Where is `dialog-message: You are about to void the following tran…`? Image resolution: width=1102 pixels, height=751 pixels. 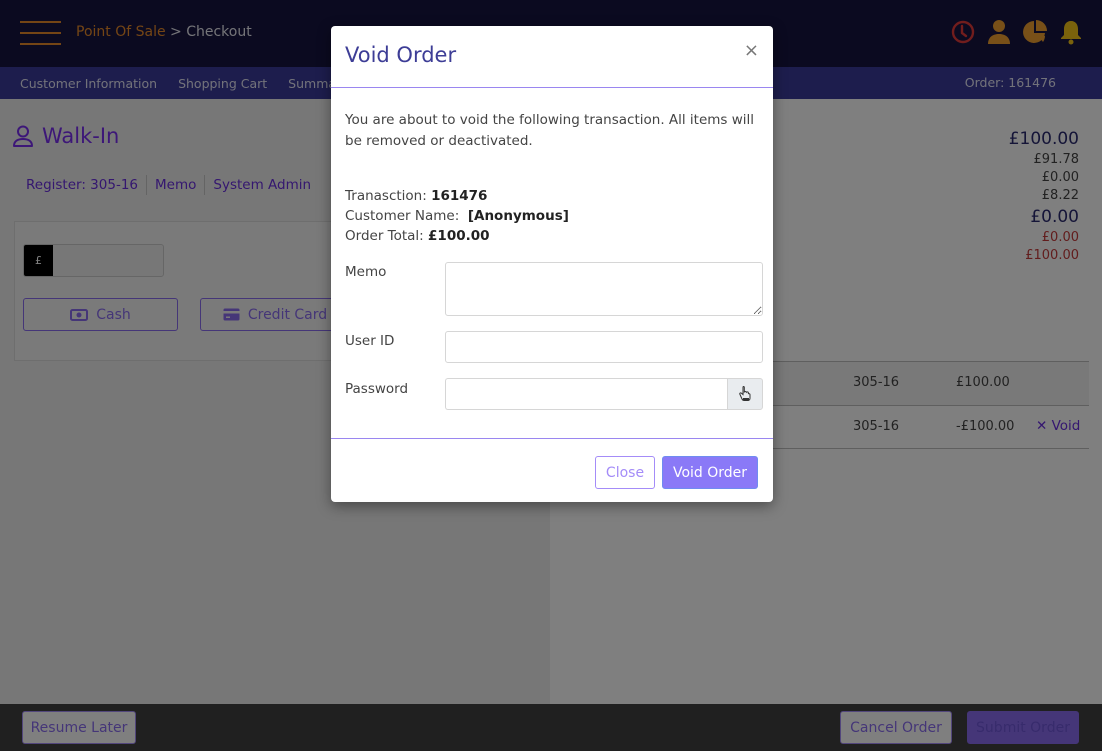
dialog-message: You are about to void the following tran… is located at coordinates (550, 130).